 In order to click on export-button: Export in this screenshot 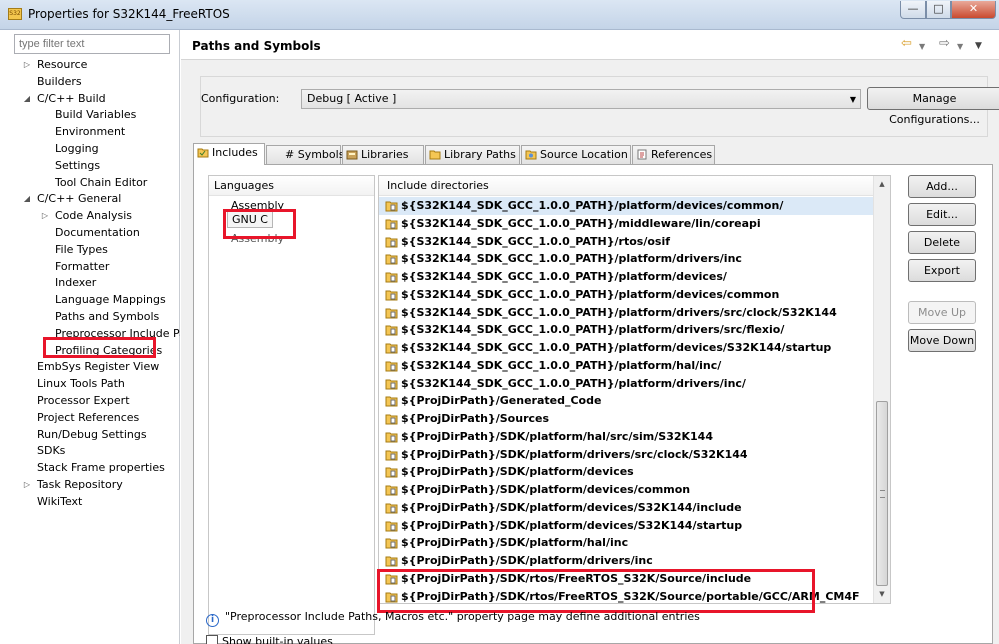, I will do `click(942, 270)`.